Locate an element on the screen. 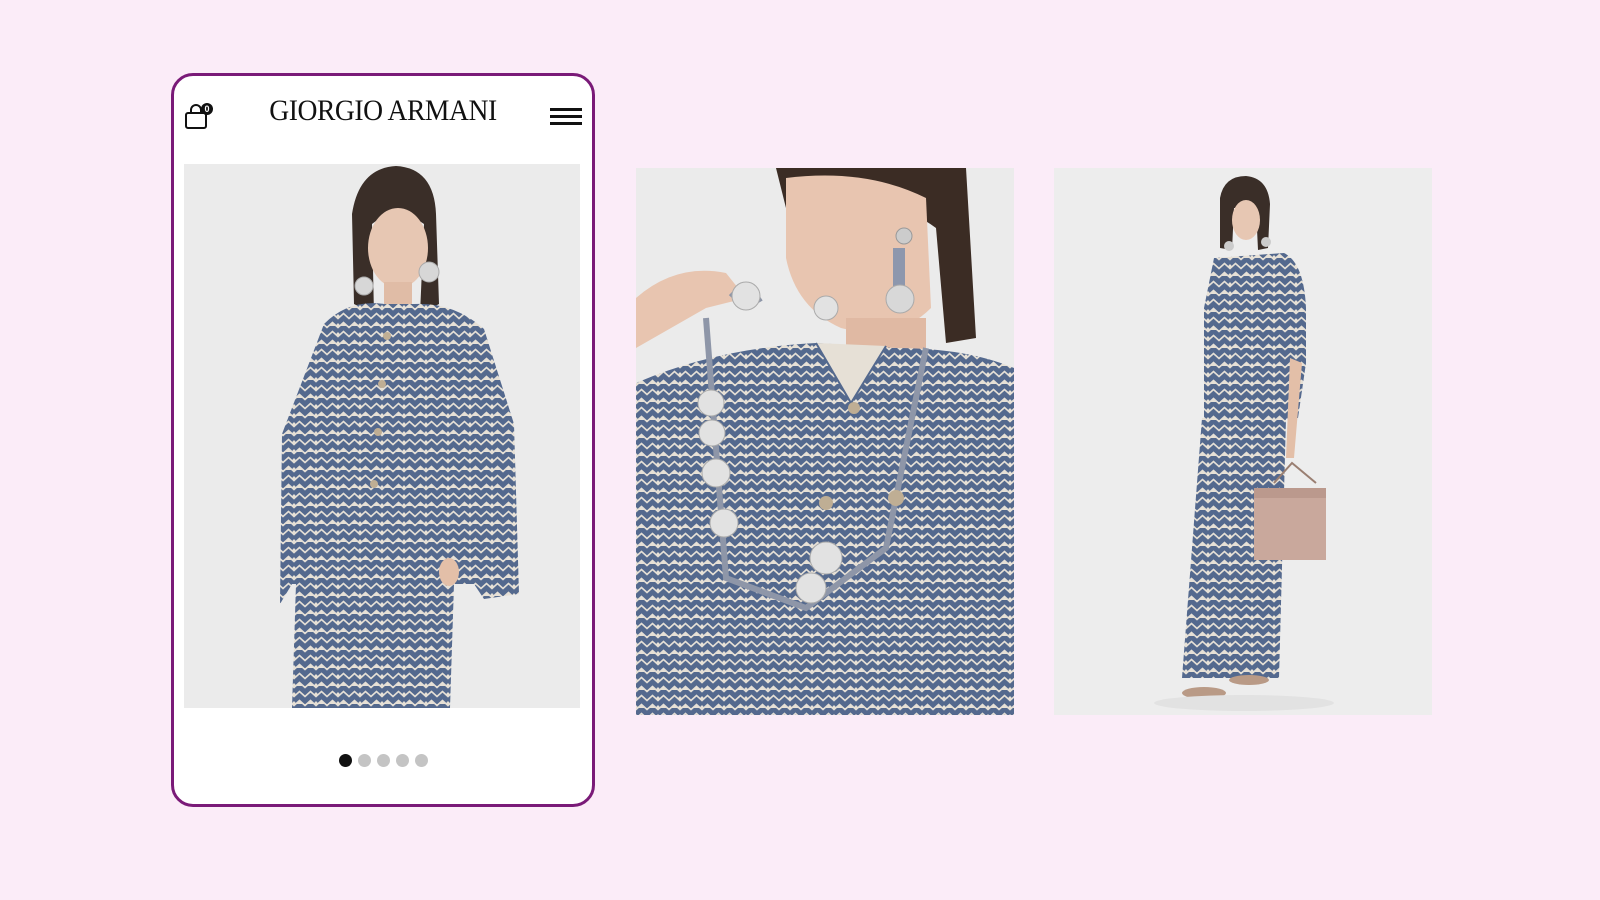  site-header: 0 GIORGIO ARMANI is located at coordinates (383, 120).